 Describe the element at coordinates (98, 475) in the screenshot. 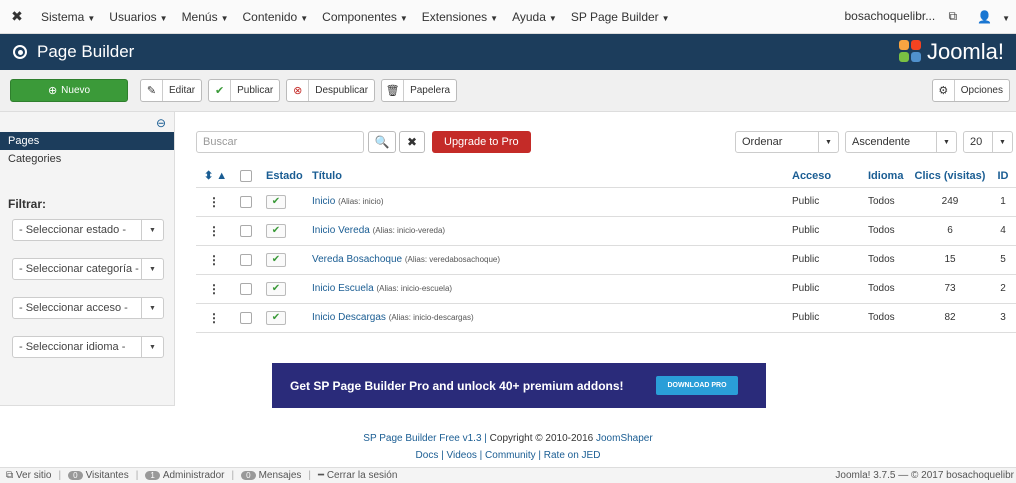

I see `visitors-status: 0 Visitantes` at that location.